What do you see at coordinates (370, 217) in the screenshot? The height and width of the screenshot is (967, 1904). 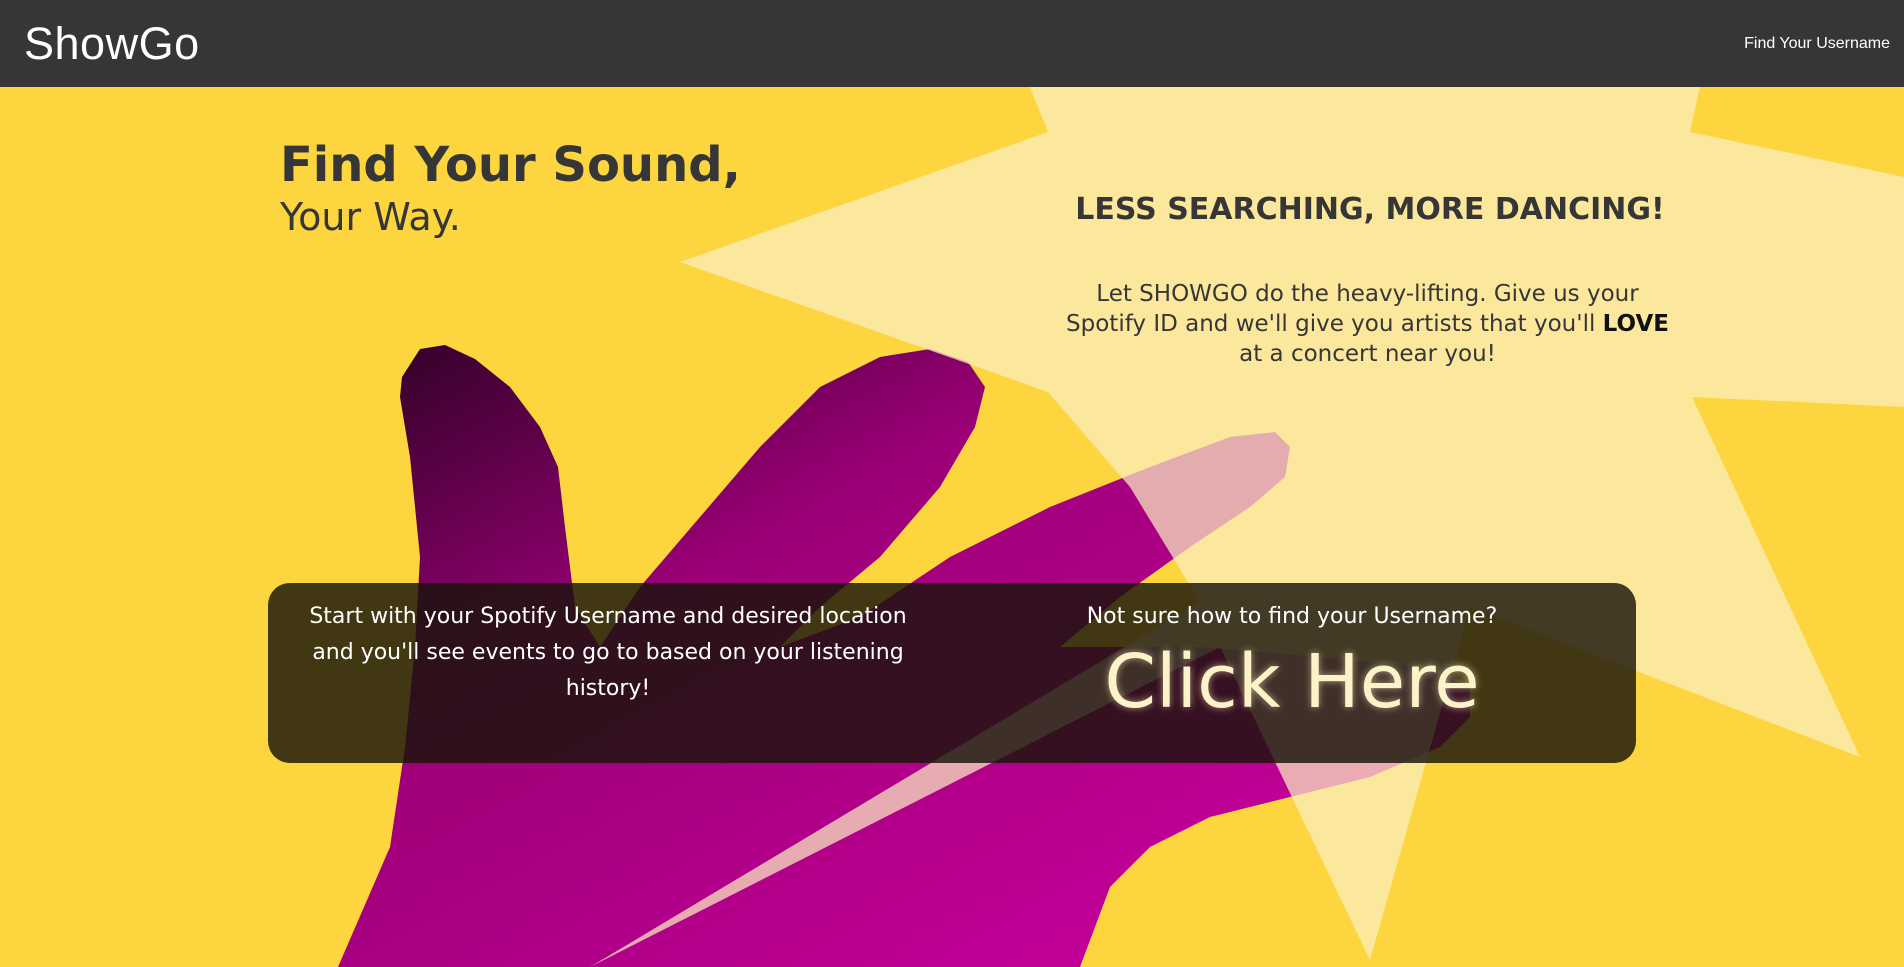 I see `headline-sub-text: Your Way.` at bounding box center [370, 217].